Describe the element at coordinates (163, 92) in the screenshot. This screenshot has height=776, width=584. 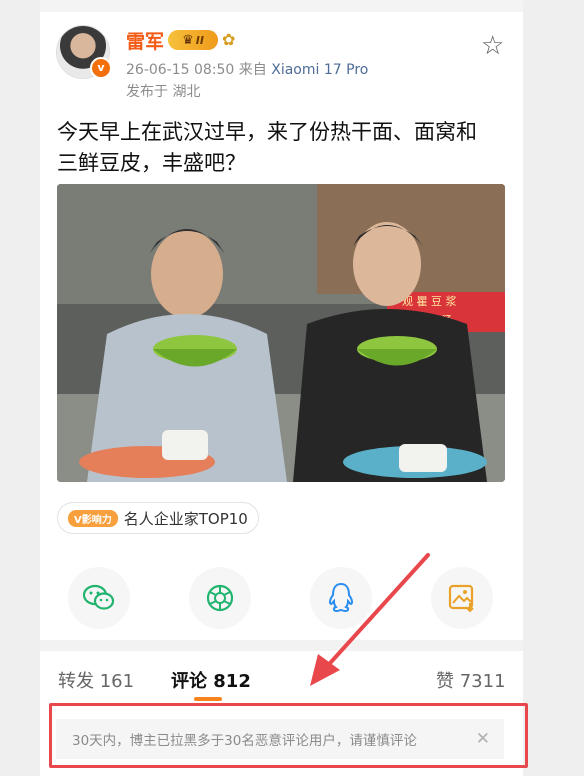
I see `post-location: 发布于 湖北` at that location.